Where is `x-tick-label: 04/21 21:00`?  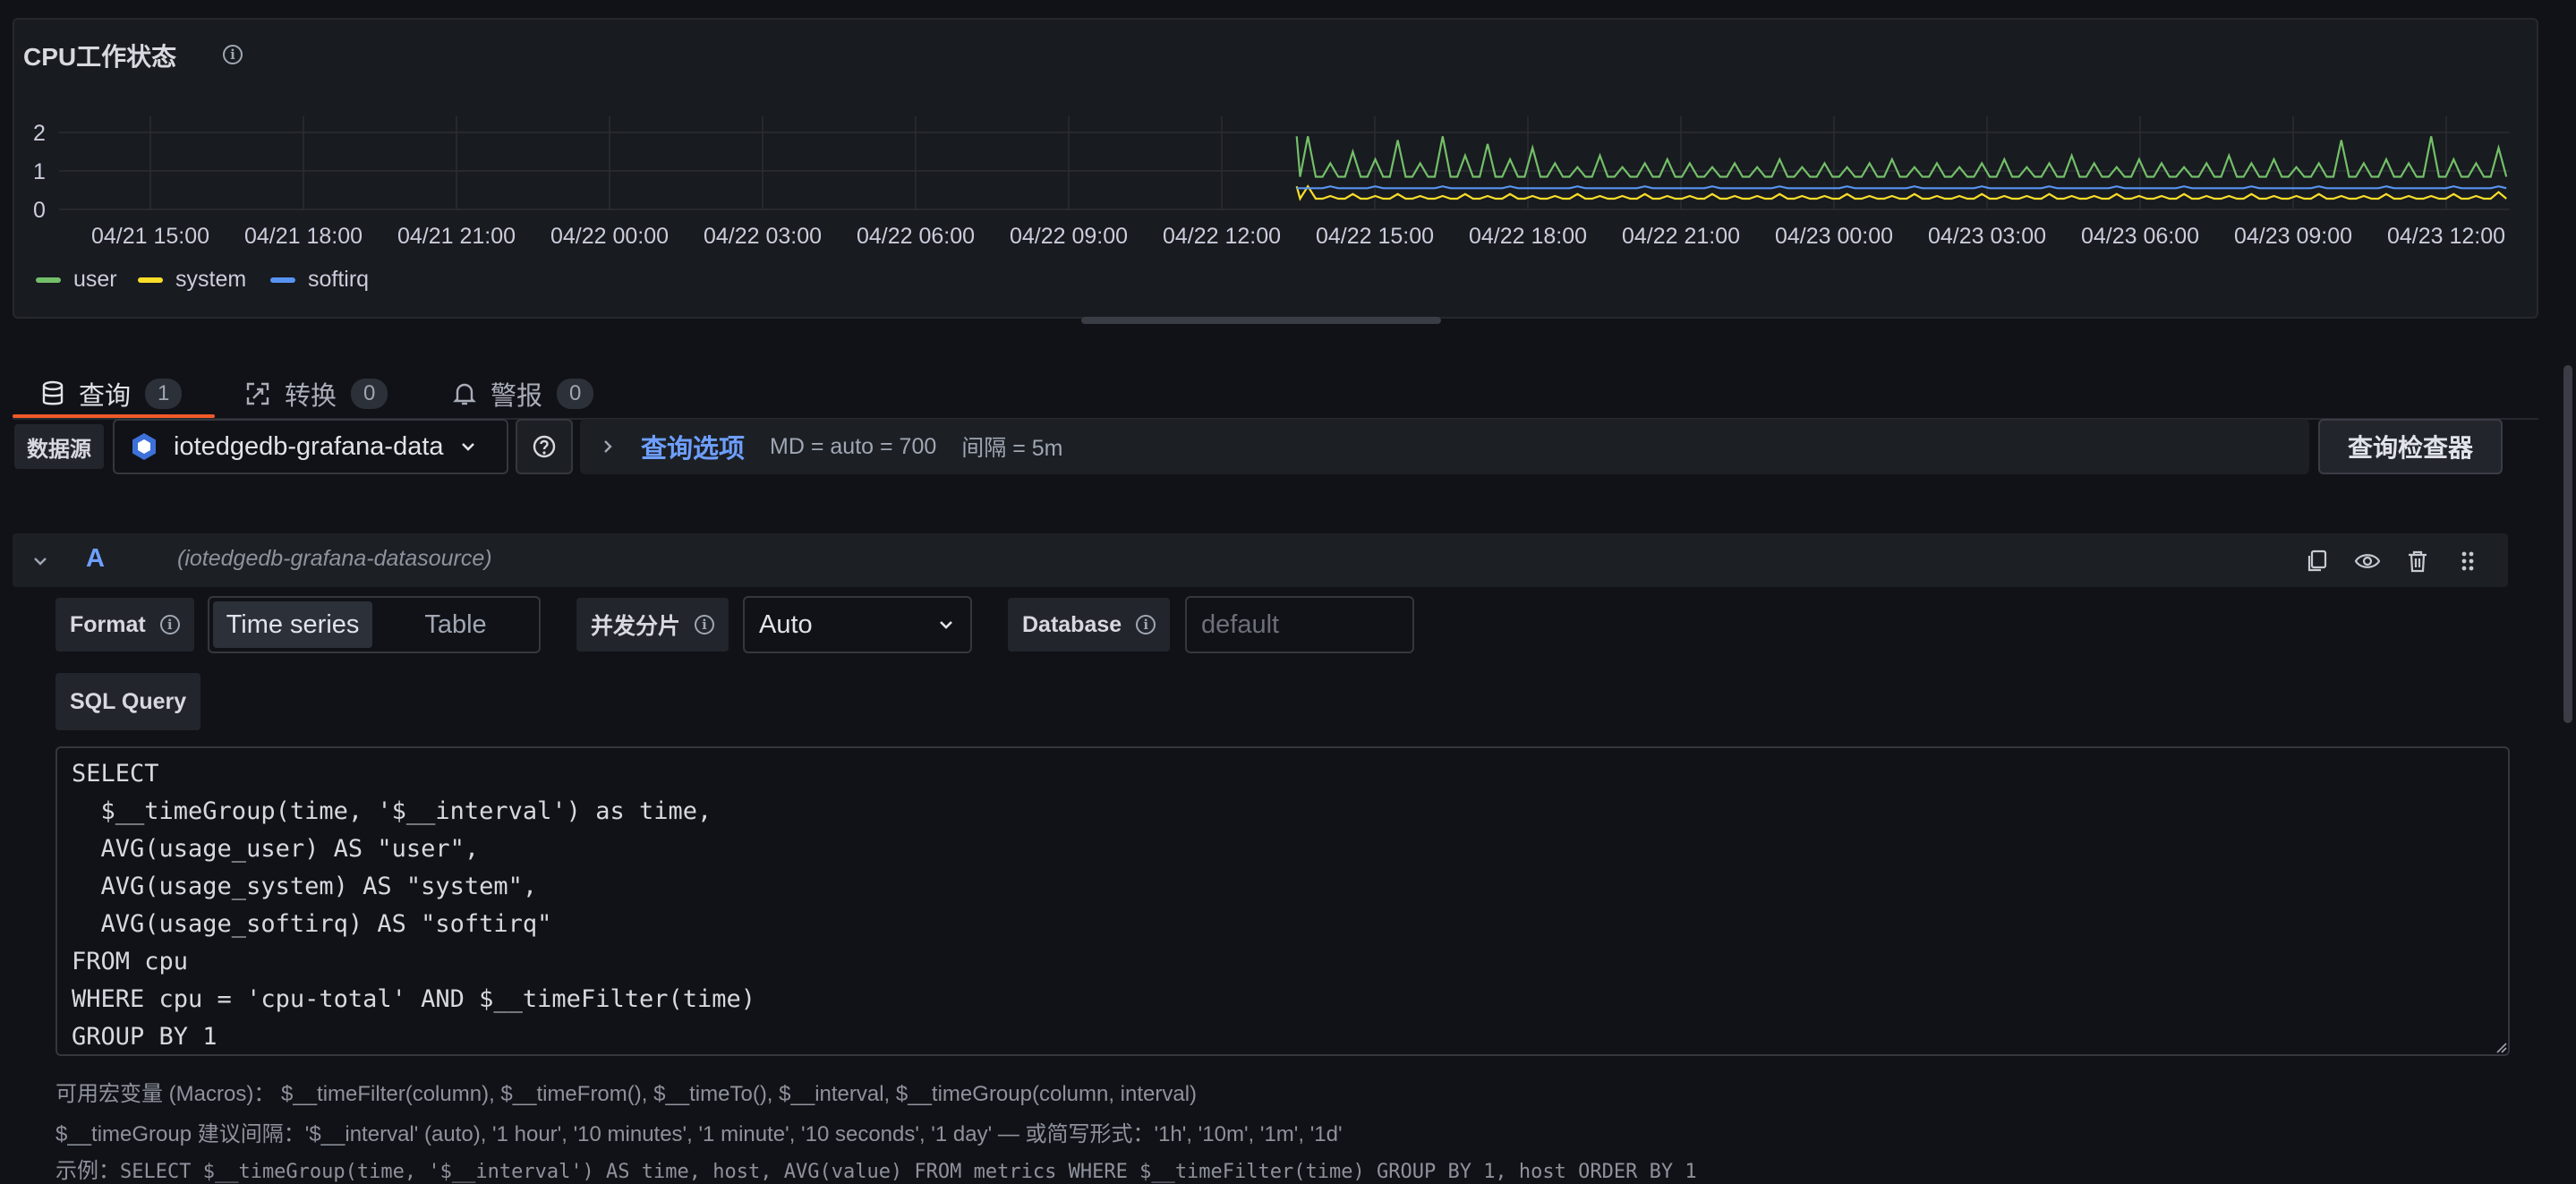
x-tick-label: 04/21 21:00 is located at coordinates (456, 236).